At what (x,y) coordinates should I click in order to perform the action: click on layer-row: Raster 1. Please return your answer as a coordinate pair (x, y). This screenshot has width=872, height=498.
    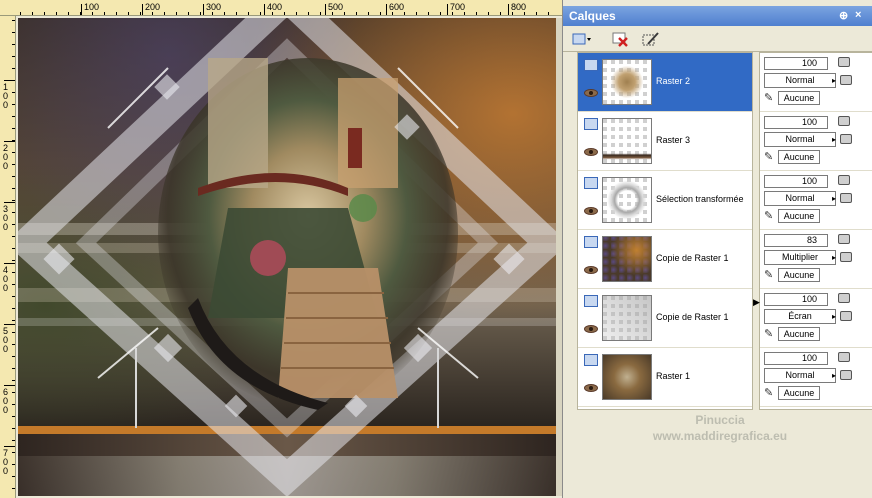
    Looking at the image, I should click on (665, 377).